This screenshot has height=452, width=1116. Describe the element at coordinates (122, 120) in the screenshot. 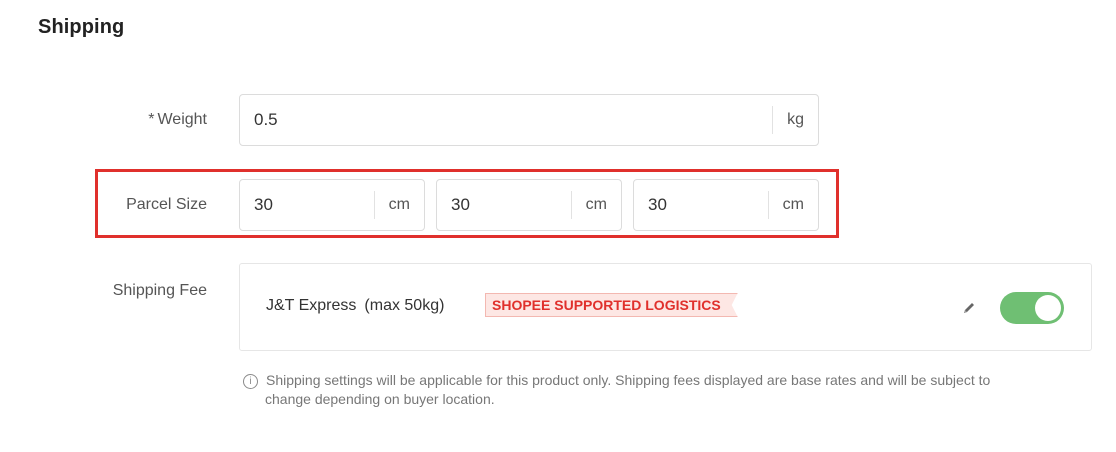

I see `weight-label: * Weight` at that location.